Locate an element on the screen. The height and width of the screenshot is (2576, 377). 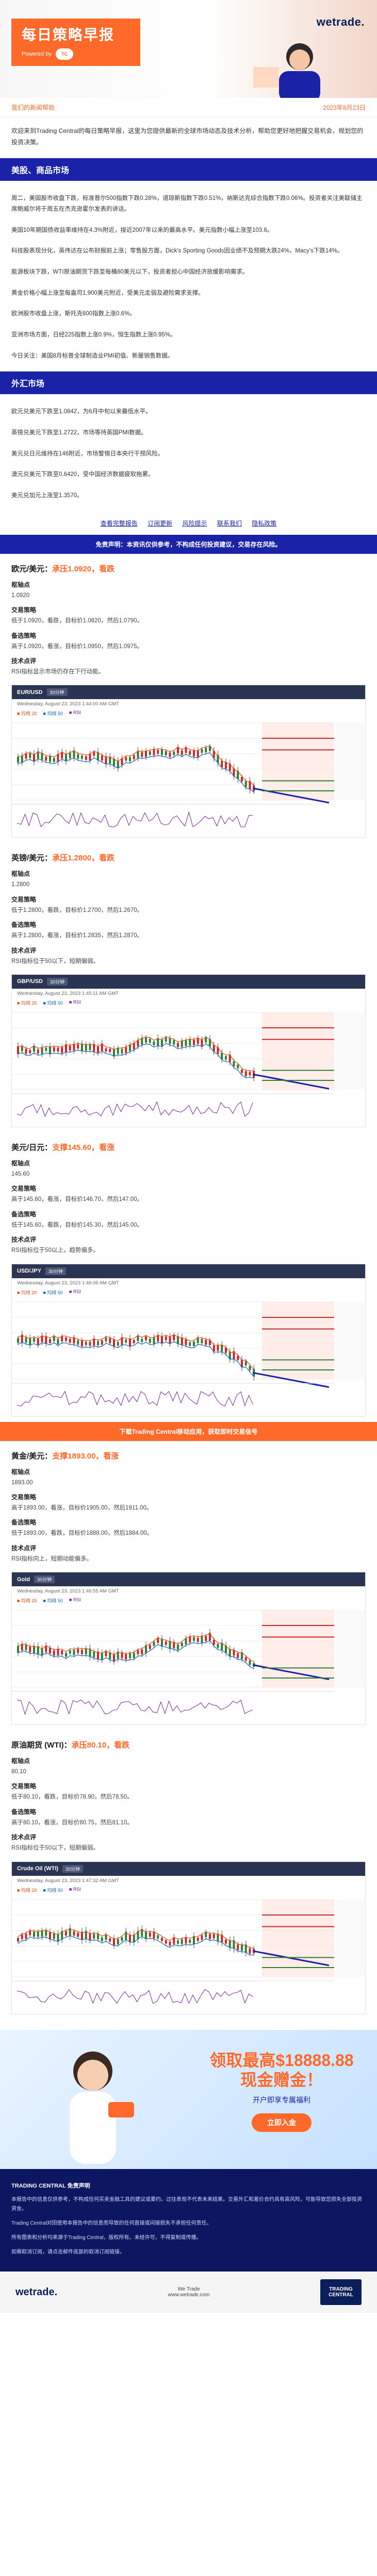
link-subscribe: 订阅更新 is located at coordinates (159, 523).